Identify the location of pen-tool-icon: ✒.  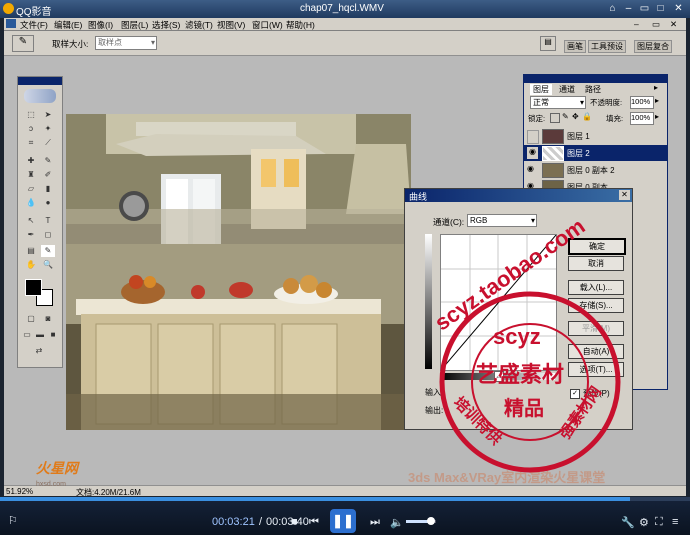
(31, 235).